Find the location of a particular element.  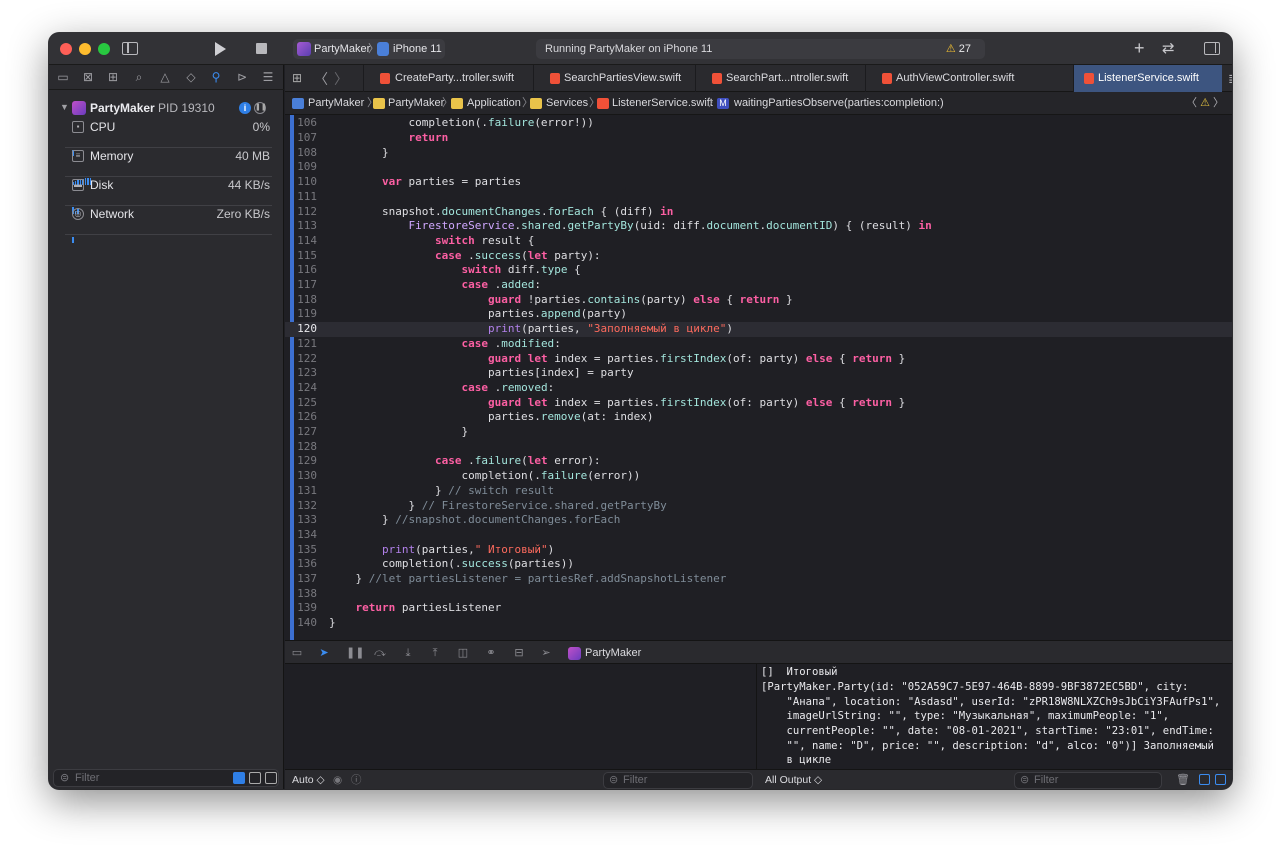

minimize-window-button is located at coordinates (85, 49).